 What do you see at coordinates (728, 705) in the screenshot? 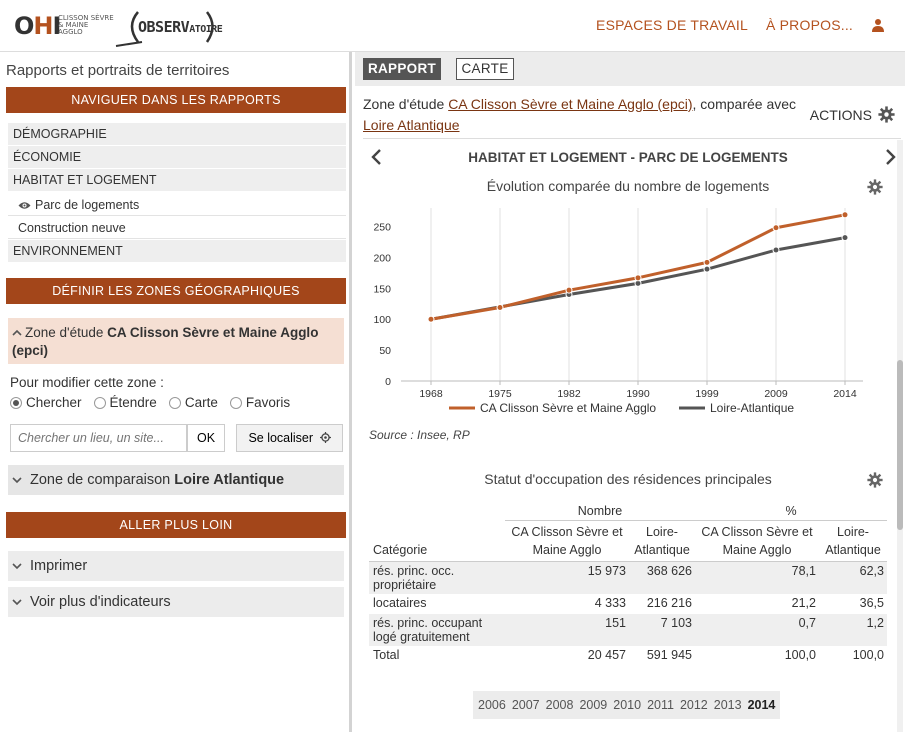
I see `year-2013: 2013` at bounding box center [728, 705].